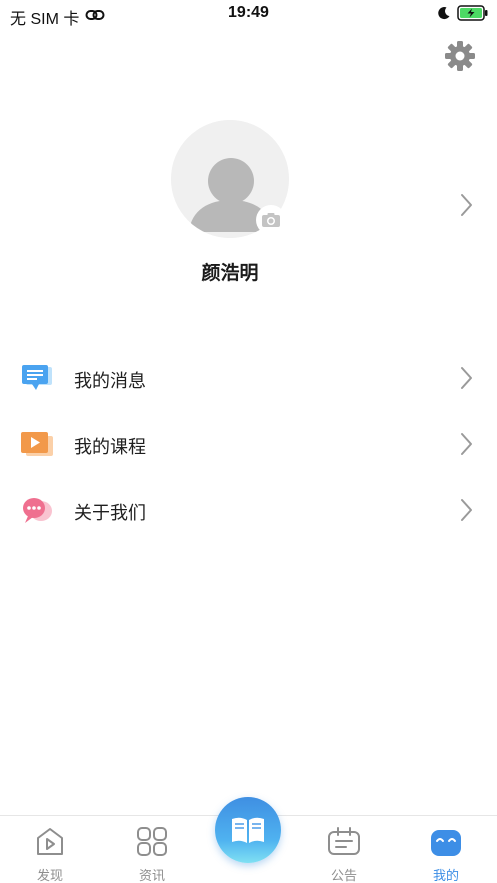  What do you see at coordinates (110, 513) in the screenshot?
I see `menu-item-label: 关于我们` at bounding box center [110, 513].